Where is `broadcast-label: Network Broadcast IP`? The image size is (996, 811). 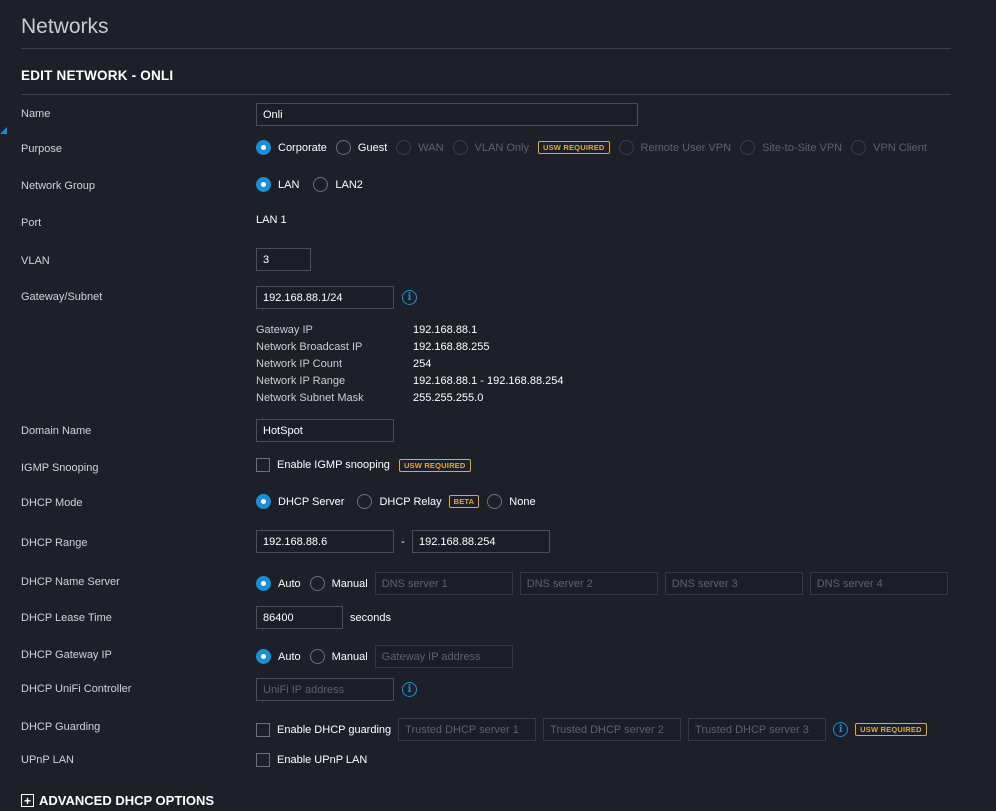
broadcast-label: Network Broadcast IP is located at coordinates (309, 346).